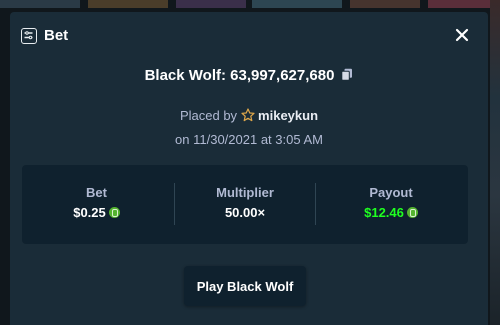 The width and height of the screenshot is (500, 325). Describe the element at coordinates (56, 35) in the screenshot. I see `modal-title: Bet` at that location.